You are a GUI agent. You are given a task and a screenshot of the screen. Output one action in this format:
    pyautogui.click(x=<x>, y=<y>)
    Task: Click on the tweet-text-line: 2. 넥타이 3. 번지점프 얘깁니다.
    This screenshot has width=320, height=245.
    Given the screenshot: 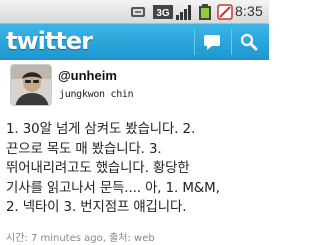 What is the action you would take?
    pyautogui.click(x=96, y=207)
    